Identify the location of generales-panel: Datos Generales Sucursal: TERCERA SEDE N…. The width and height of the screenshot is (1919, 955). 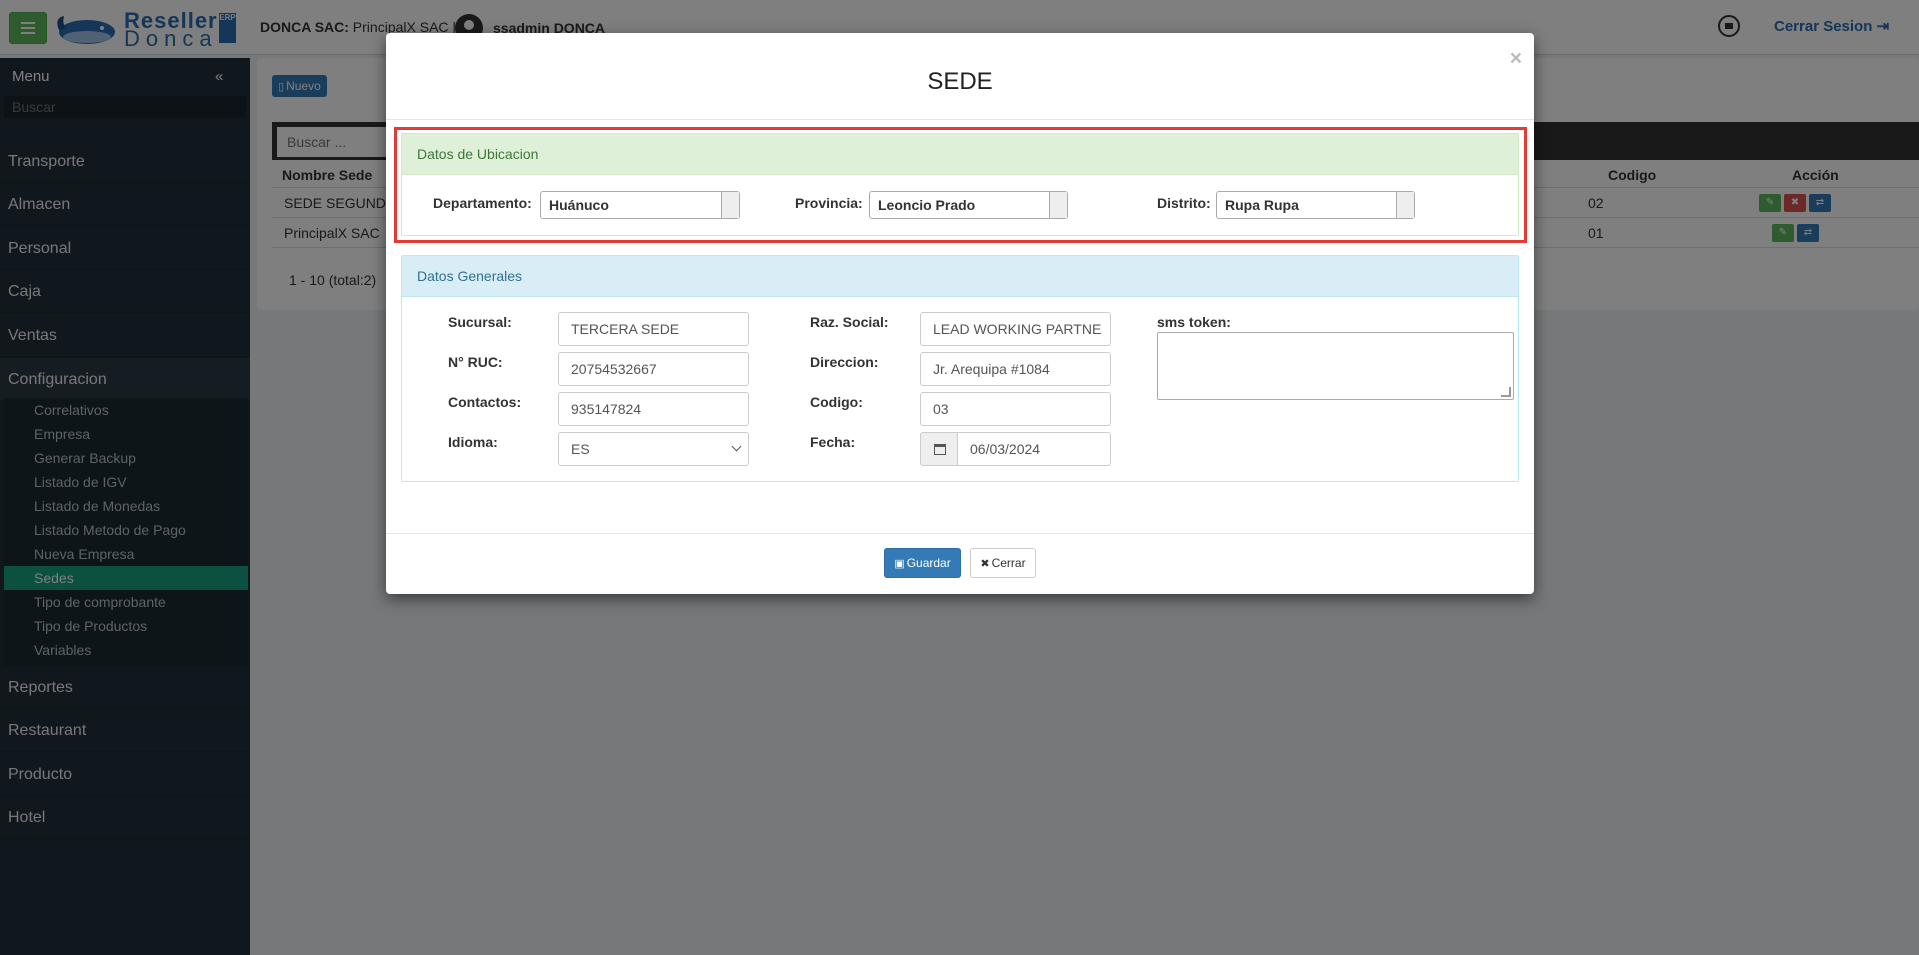
(960, 368).